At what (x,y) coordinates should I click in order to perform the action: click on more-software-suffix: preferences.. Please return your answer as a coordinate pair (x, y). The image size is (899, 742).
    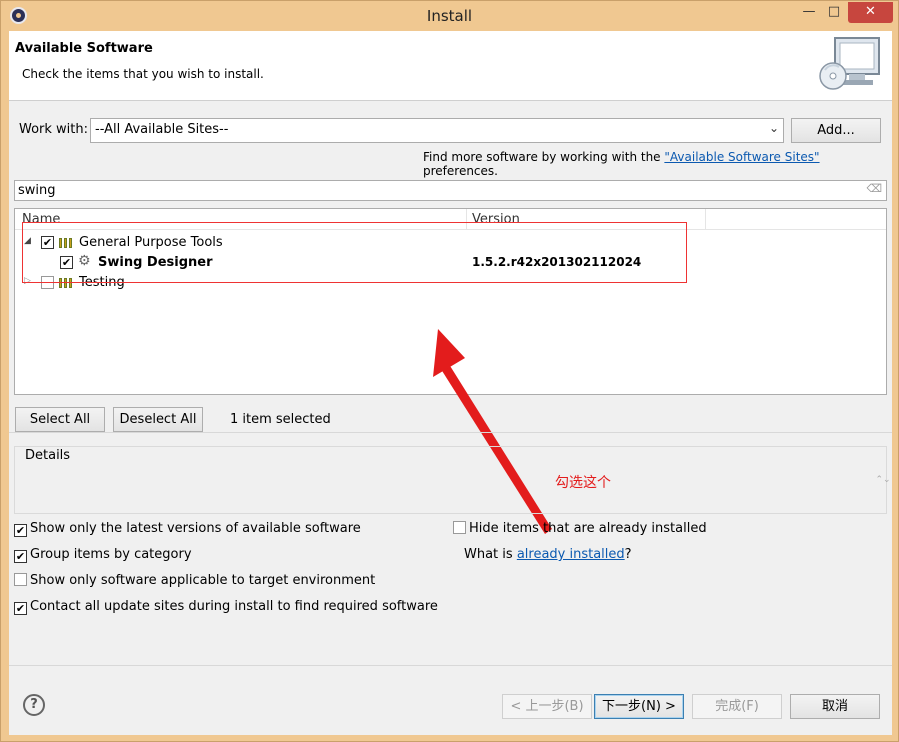
    Looking at the image, I should click on (460, 171).